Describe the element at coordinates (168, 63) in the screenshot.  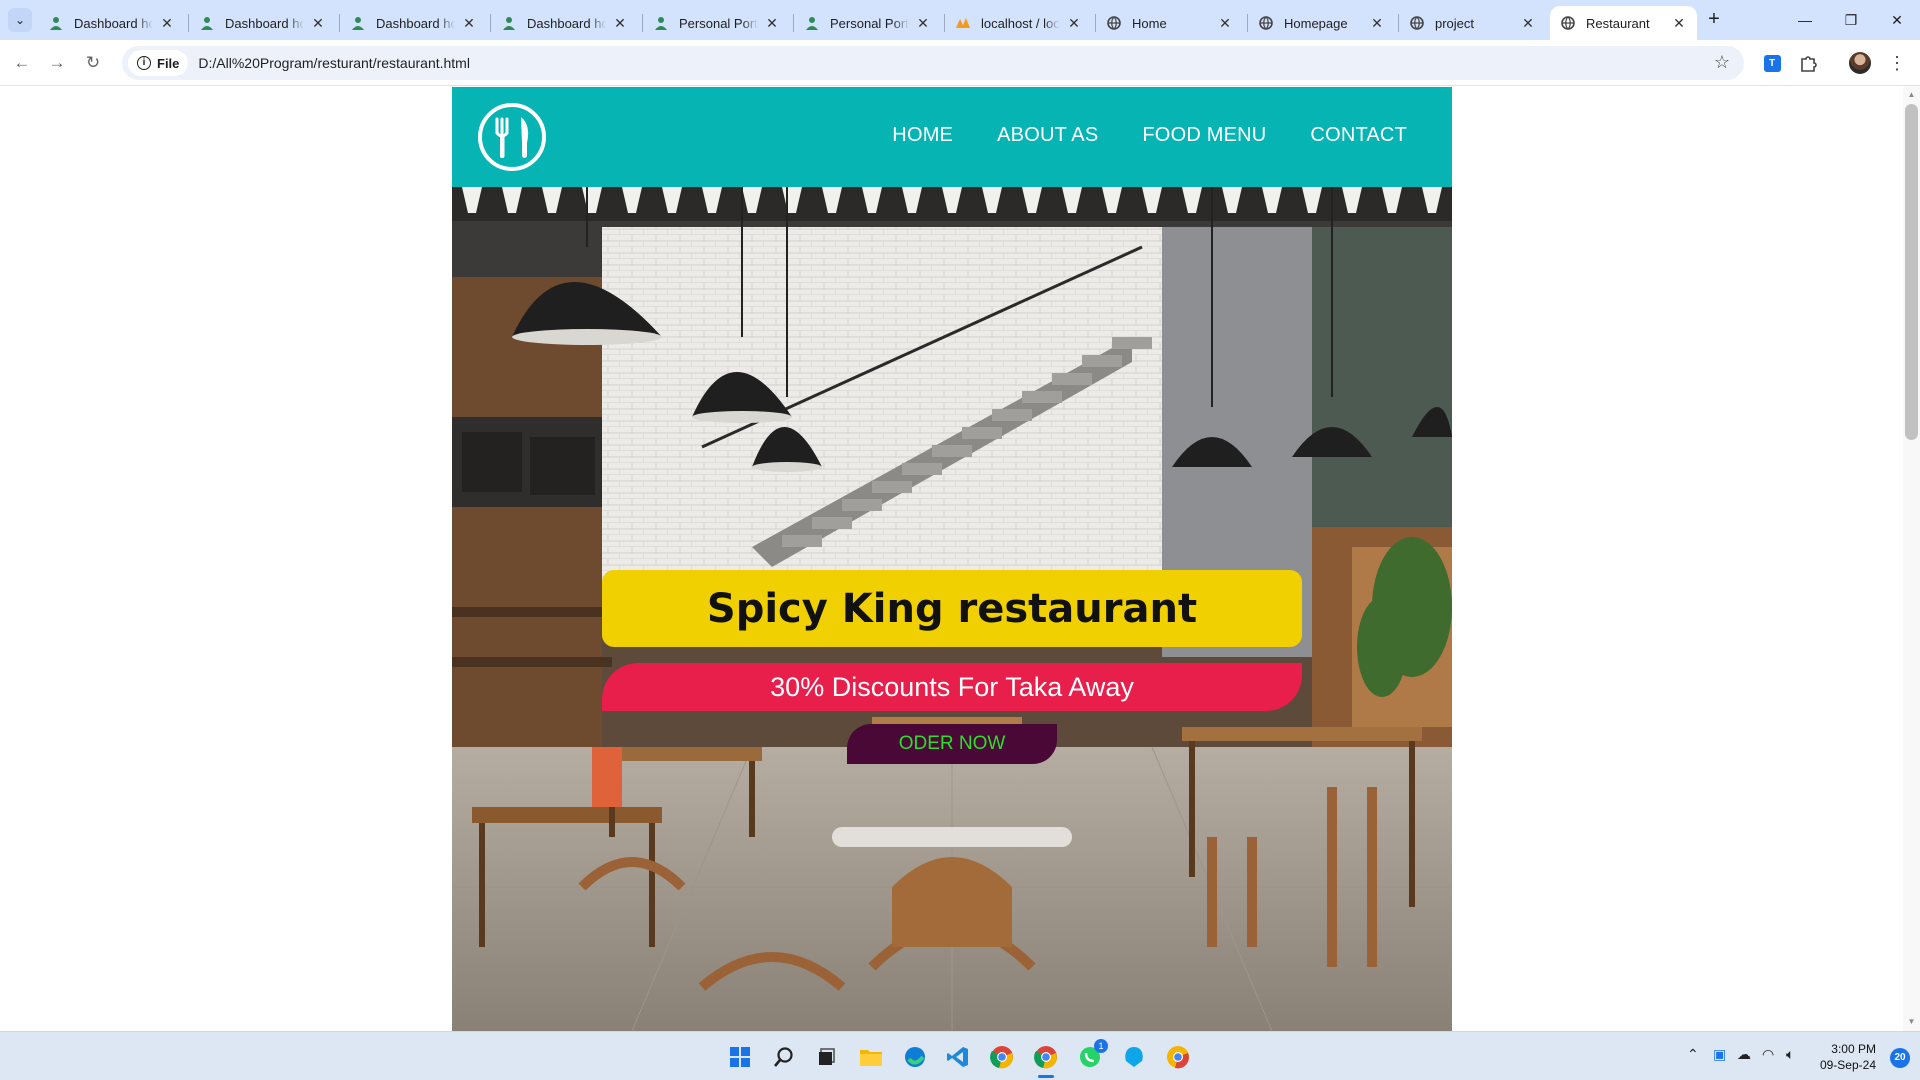
I see `site-info-label: File` at that location.